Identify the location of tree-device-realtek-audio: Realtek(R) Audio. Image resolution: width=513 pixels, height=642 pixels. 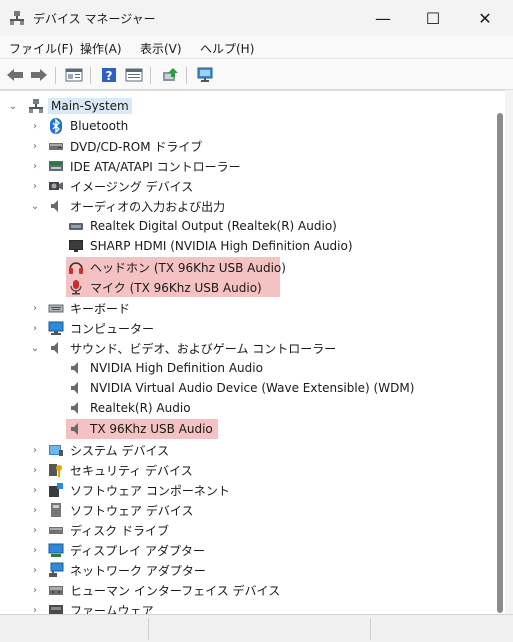
(131, 408).